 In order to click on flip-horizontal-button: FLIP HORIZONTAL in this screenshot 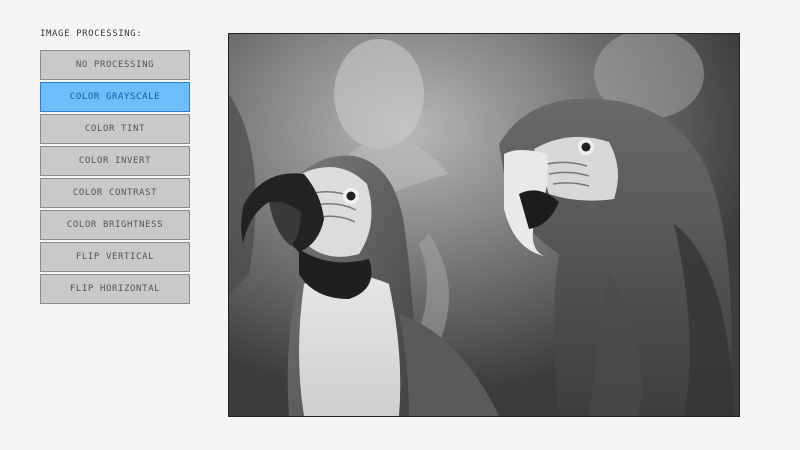, I will do `click(115, 289)`.